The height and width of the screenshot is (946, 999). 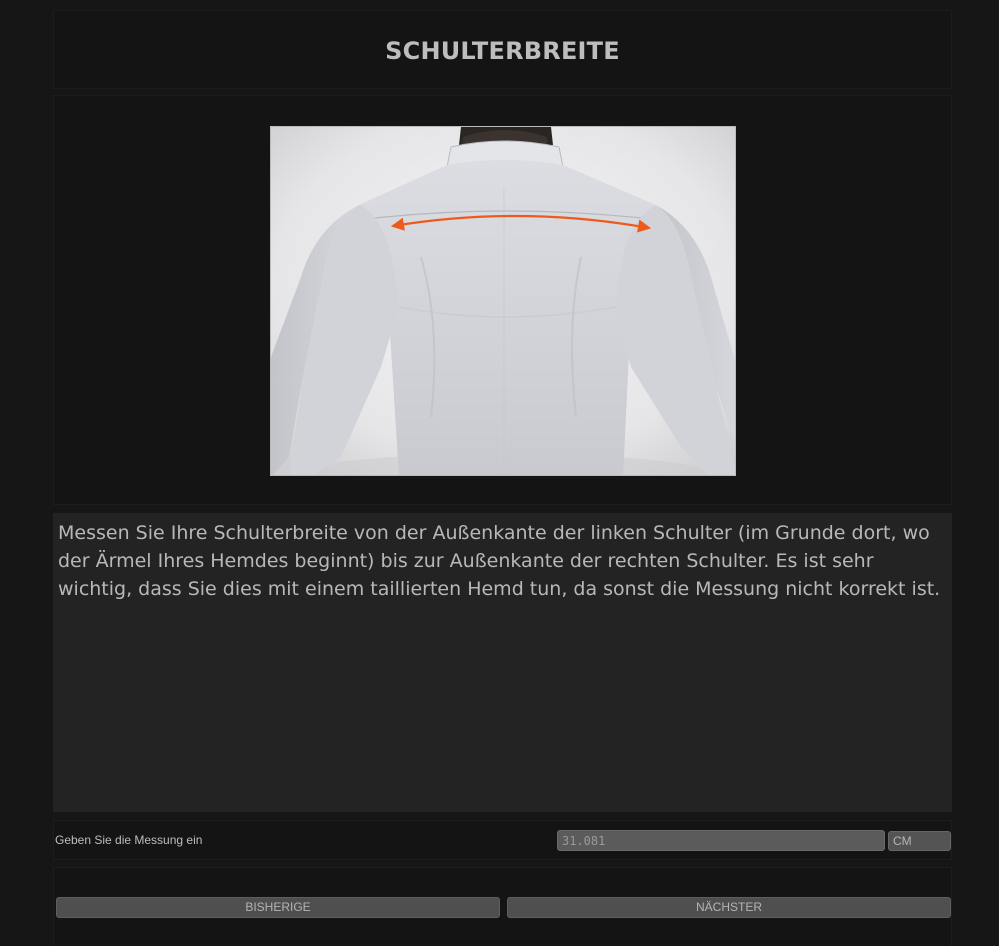 I want to click on measurement-label: Geben Sie die Messung ein, so click(x=129, y=840).